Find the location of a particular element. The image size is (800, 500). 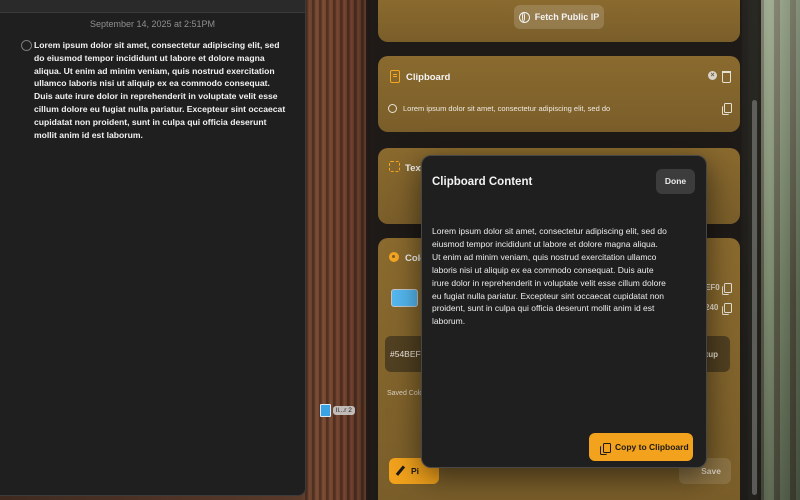

clipboard-title: Clipboard is located at coordinates (428, 77).